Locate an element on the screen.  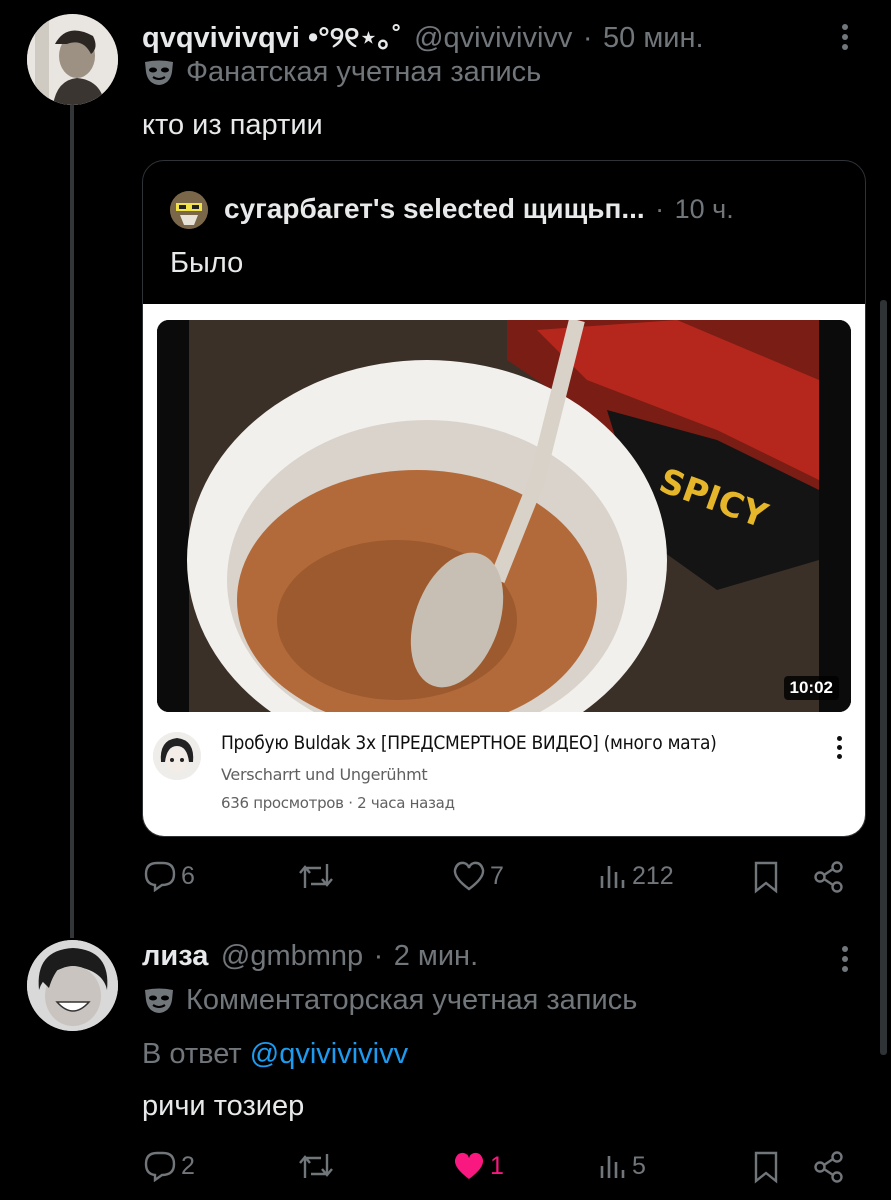
quoted-avatar is located at coordinates (189, 210).